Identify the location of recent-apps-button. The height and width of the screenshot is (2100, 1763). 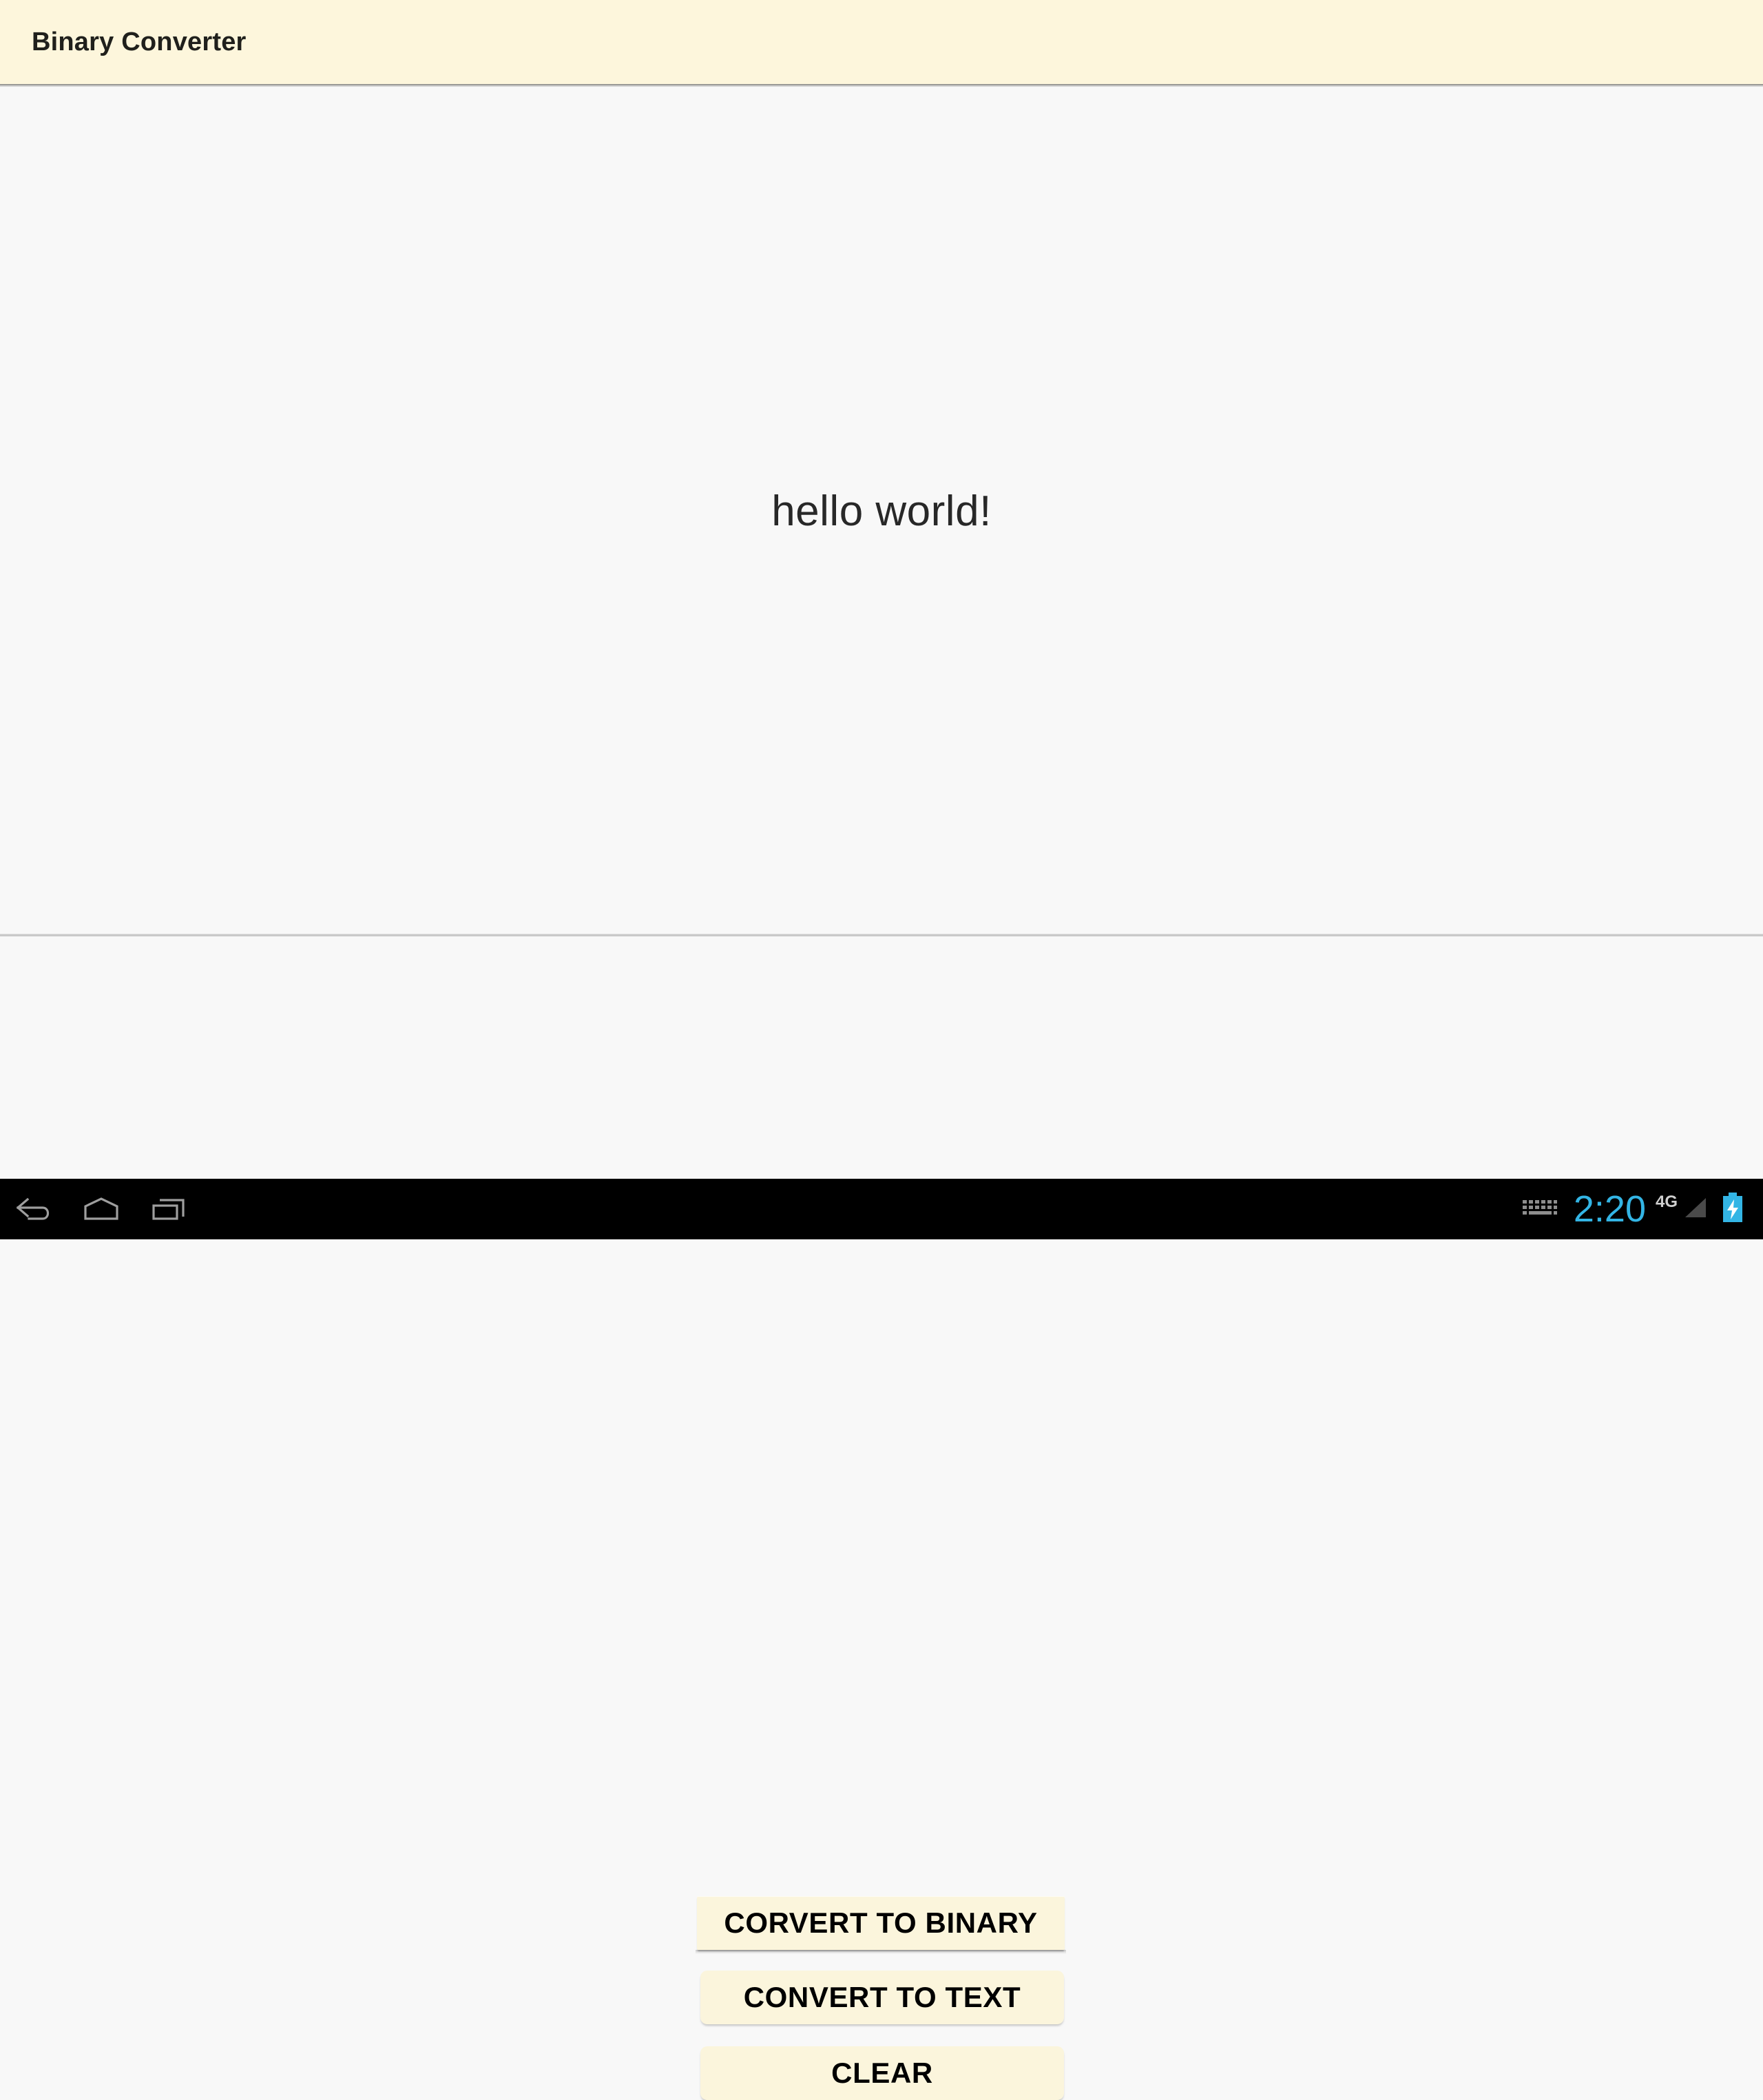
(168, 1209).